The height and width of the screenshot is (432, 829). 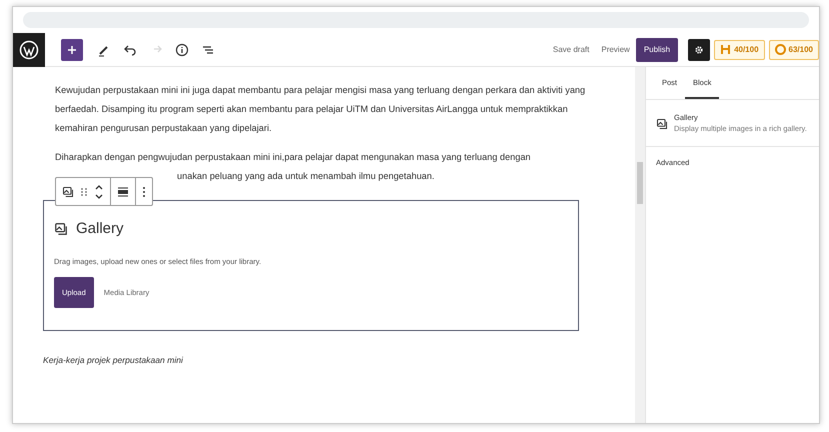 I want to click on gallery-title: Gallery, so click(x=100, y=228).